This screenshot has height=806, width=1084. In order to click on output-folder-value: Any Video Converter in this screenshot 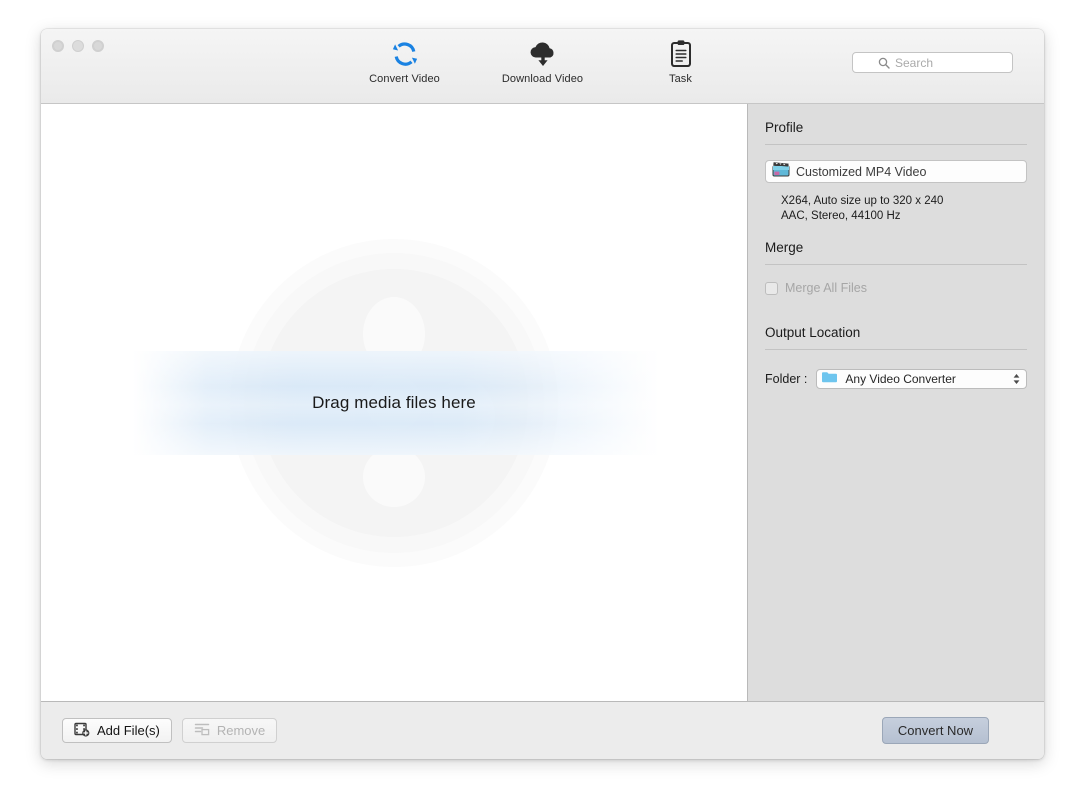, I will do `click(900, 379)`.